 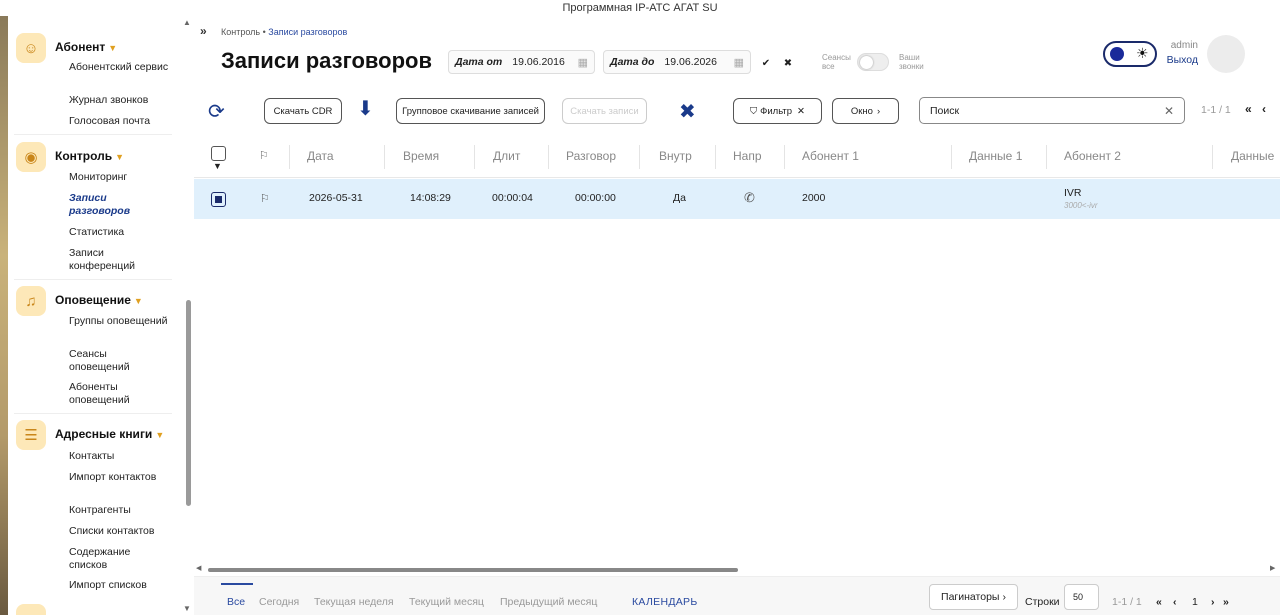 I want to click on last-page-icon: », so click(x=1226, y=602).